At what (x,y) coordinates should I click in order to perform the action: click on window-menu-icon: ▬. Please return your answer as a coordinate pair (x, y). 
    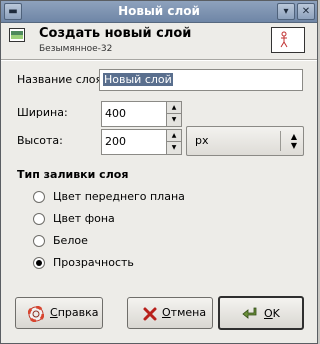
    Looking at the image, I should click on (13, 11).